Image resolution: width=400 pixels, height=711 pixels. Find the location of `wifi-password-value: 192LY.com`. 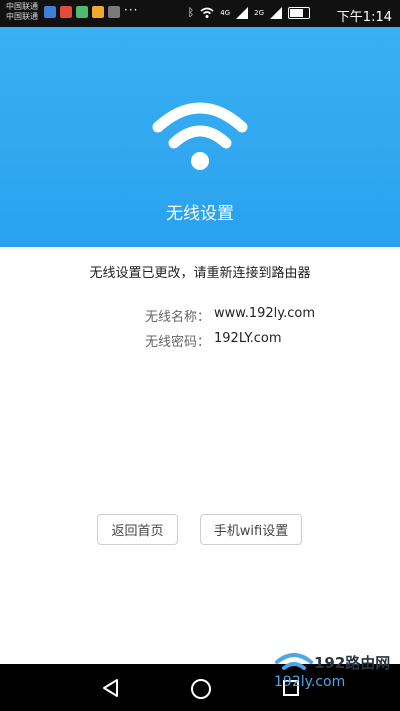

wifi-password-value: 192LY.com is located at coordinates (248, 338).